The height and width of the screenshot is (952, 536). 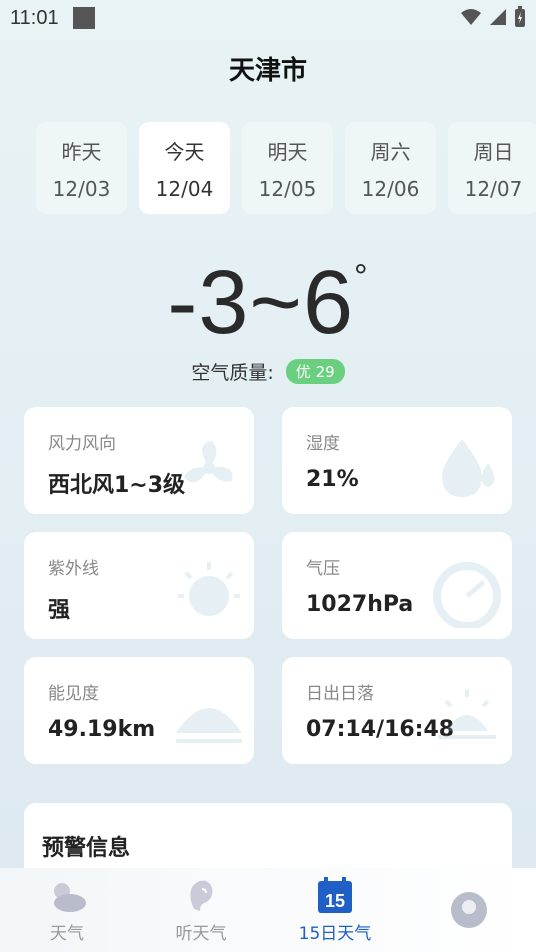 I want to click on wifi-icon, so click(x=471, y=17).